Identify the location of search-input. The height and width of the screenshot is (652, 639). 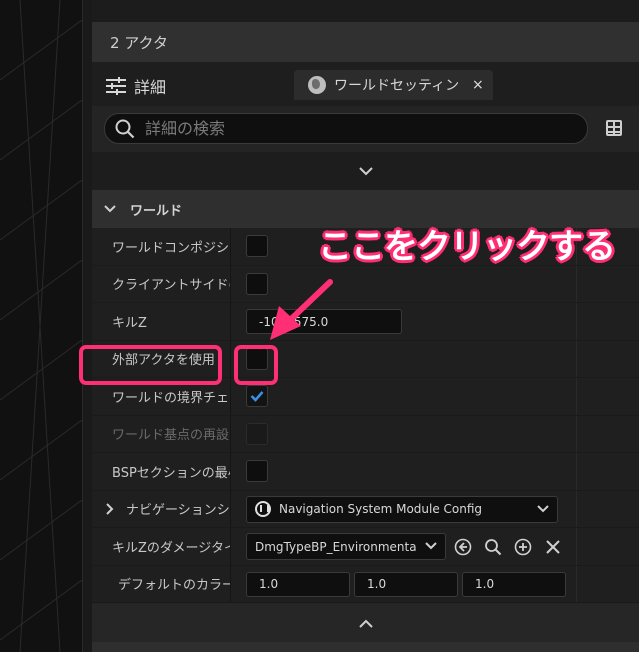
(355, 128).